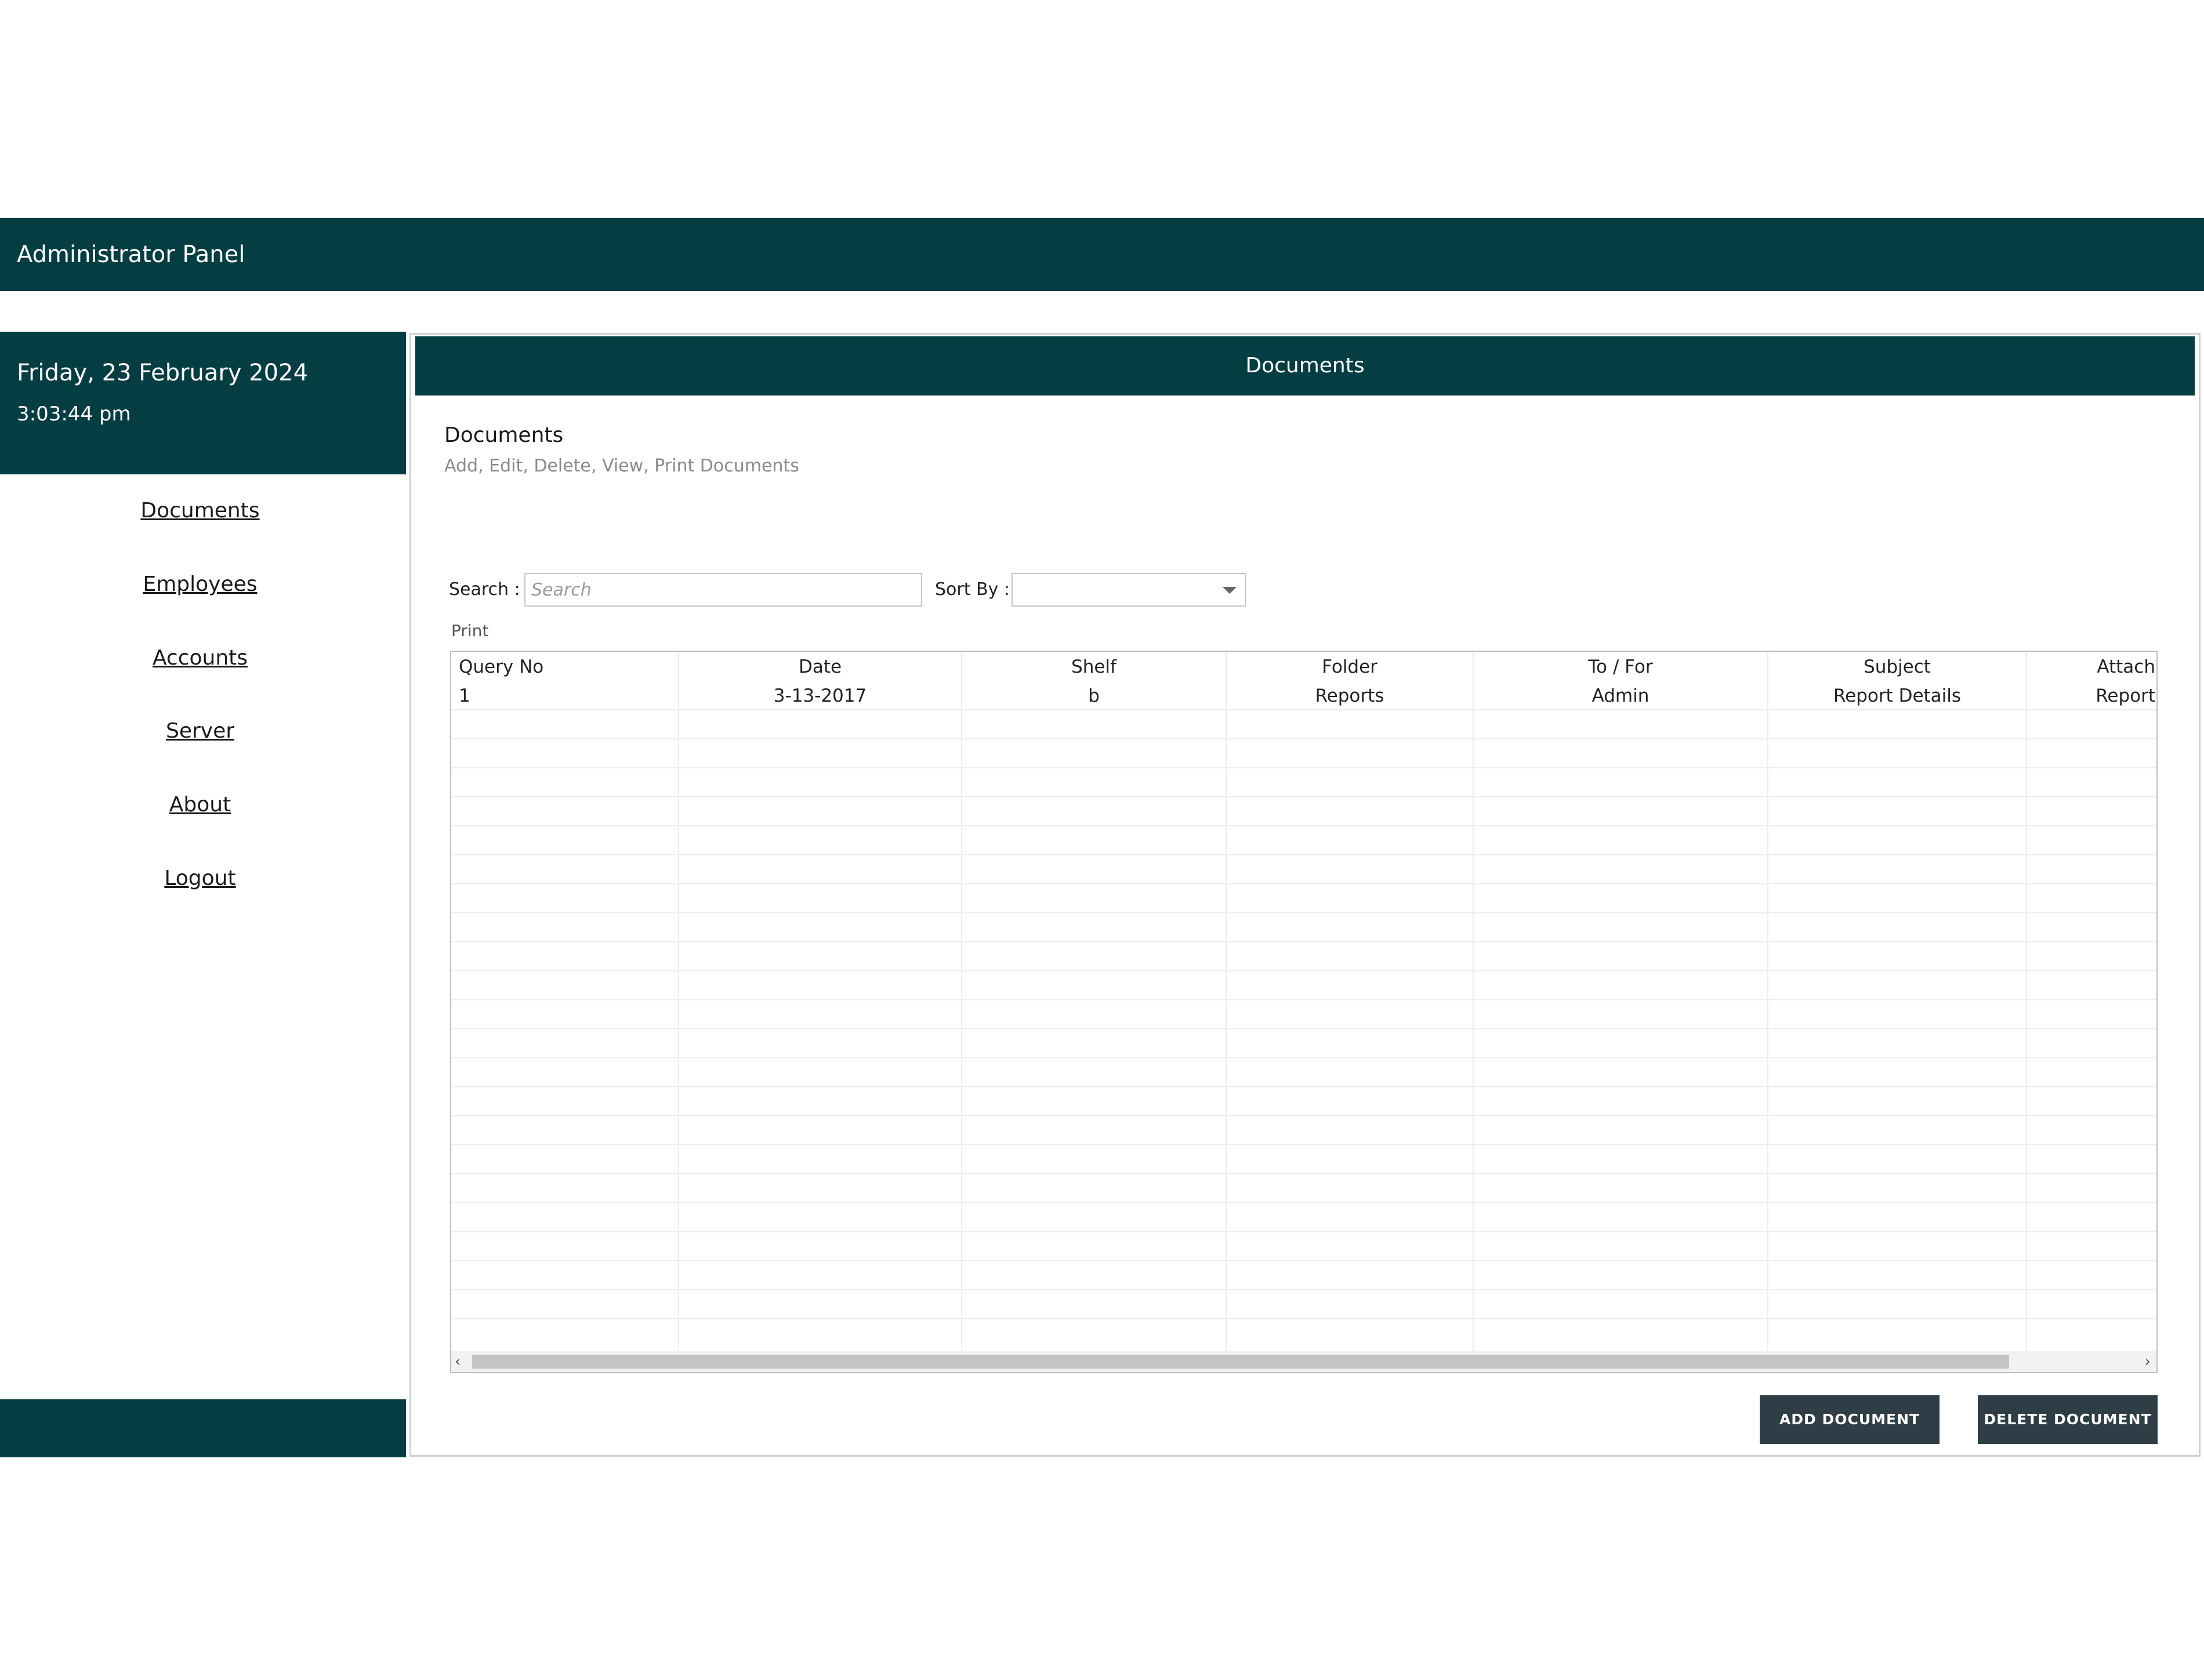  I want to click on table-cell: 3-13-2017, so click(820, 695).